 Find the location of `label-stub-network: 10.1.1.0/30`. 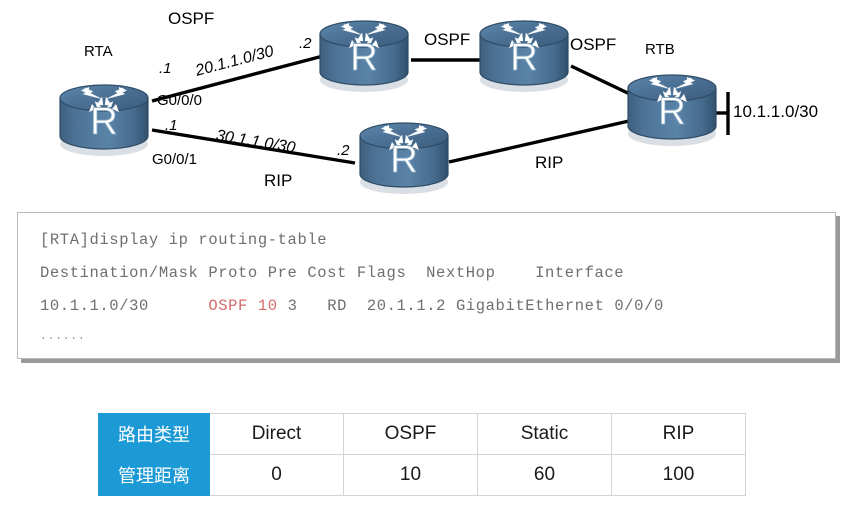

label-stub-network: 10.1.1.0/30 is located at coordinates (776, 111).